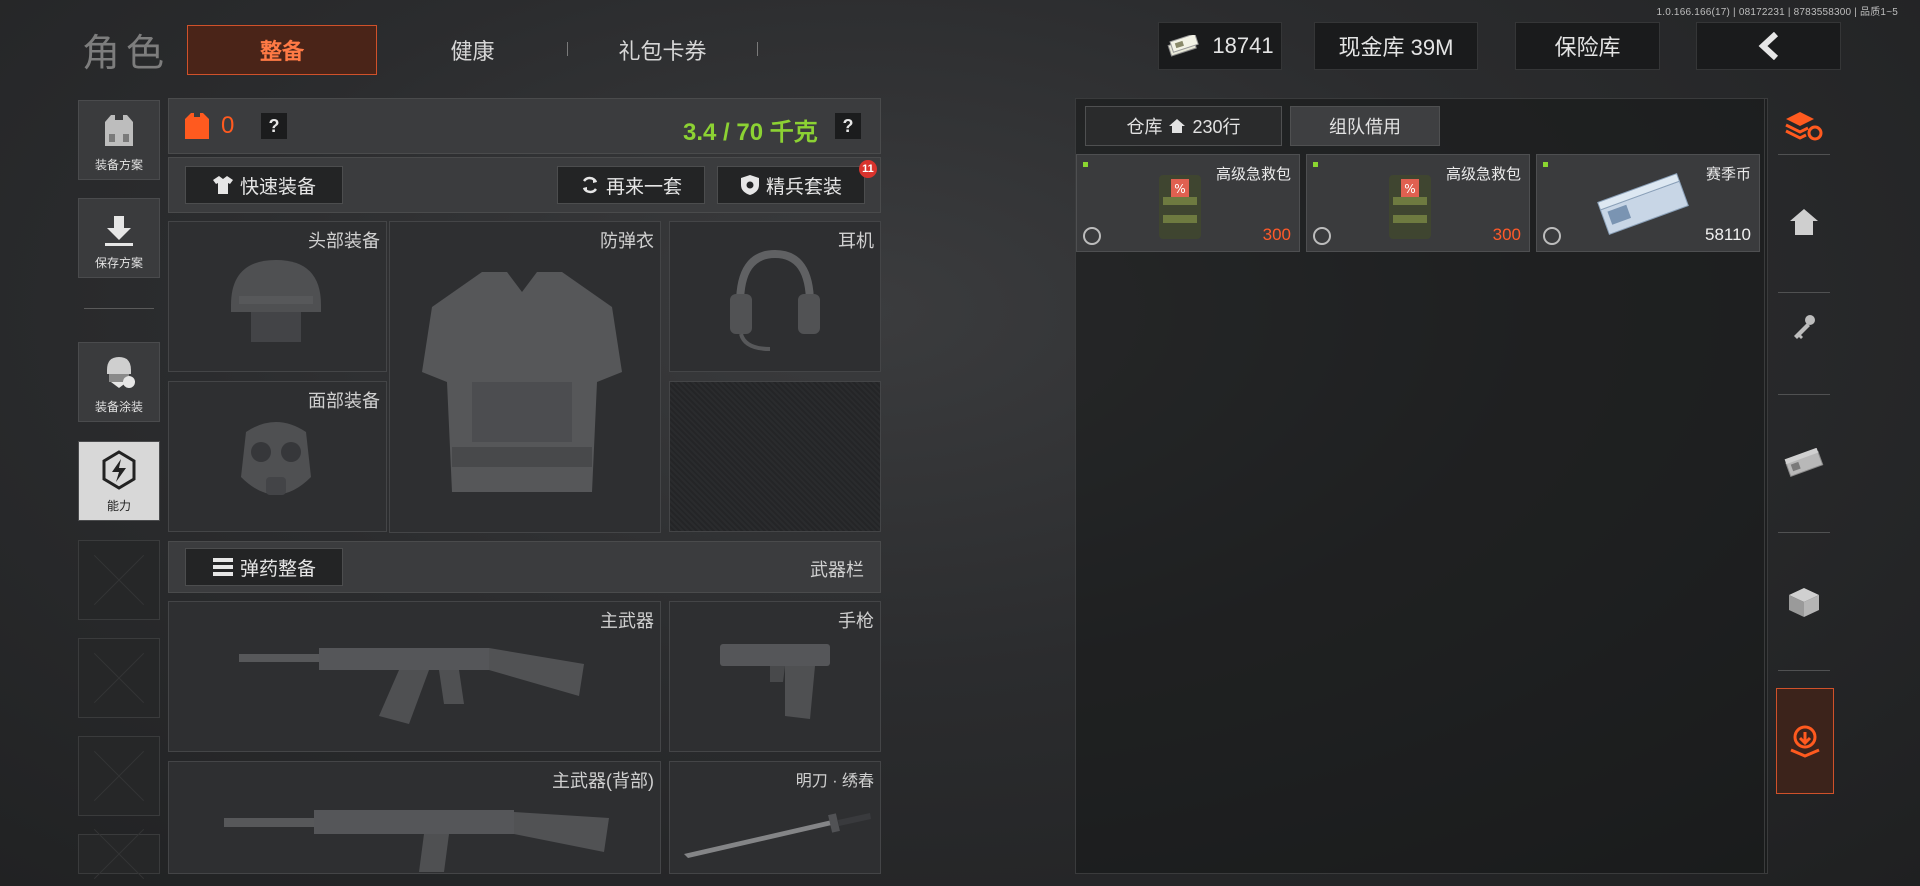  Describe the element at coordinates (118, 165) in the screenshot. I see `sidebar-item-label: 装备方案` at that location.